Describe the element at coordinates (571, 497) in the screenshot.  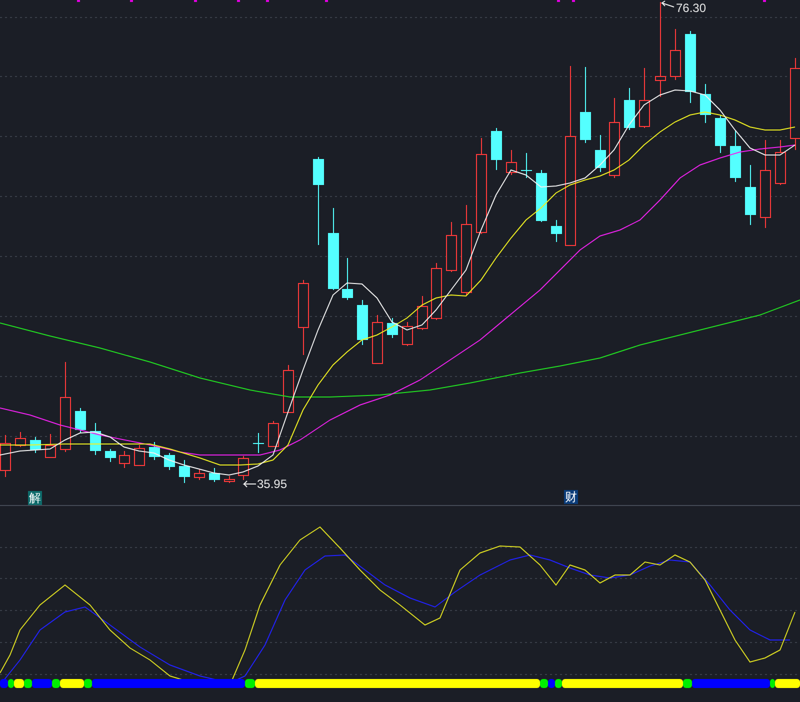
I see `signal-badge: 财` at that location.